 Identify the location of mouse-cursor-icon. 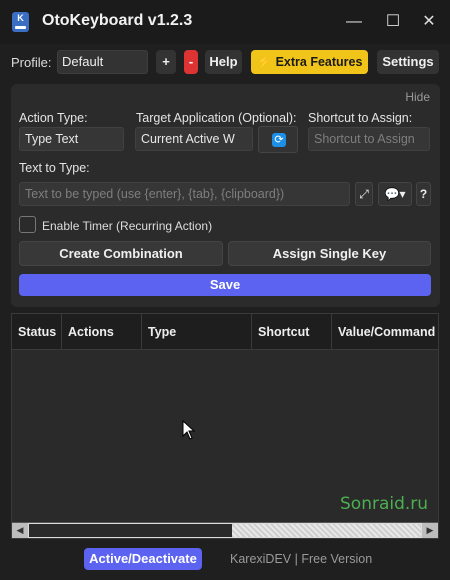
(189, 430).